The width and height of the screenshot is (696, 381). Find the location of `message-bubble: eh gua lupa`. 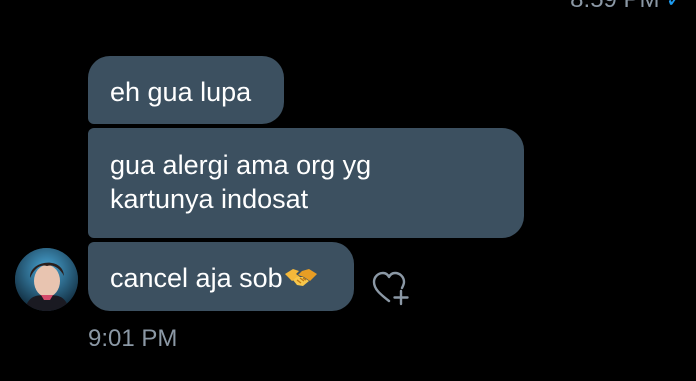

message-bubble: eh gua lupa is located at coordinates (186, 90).